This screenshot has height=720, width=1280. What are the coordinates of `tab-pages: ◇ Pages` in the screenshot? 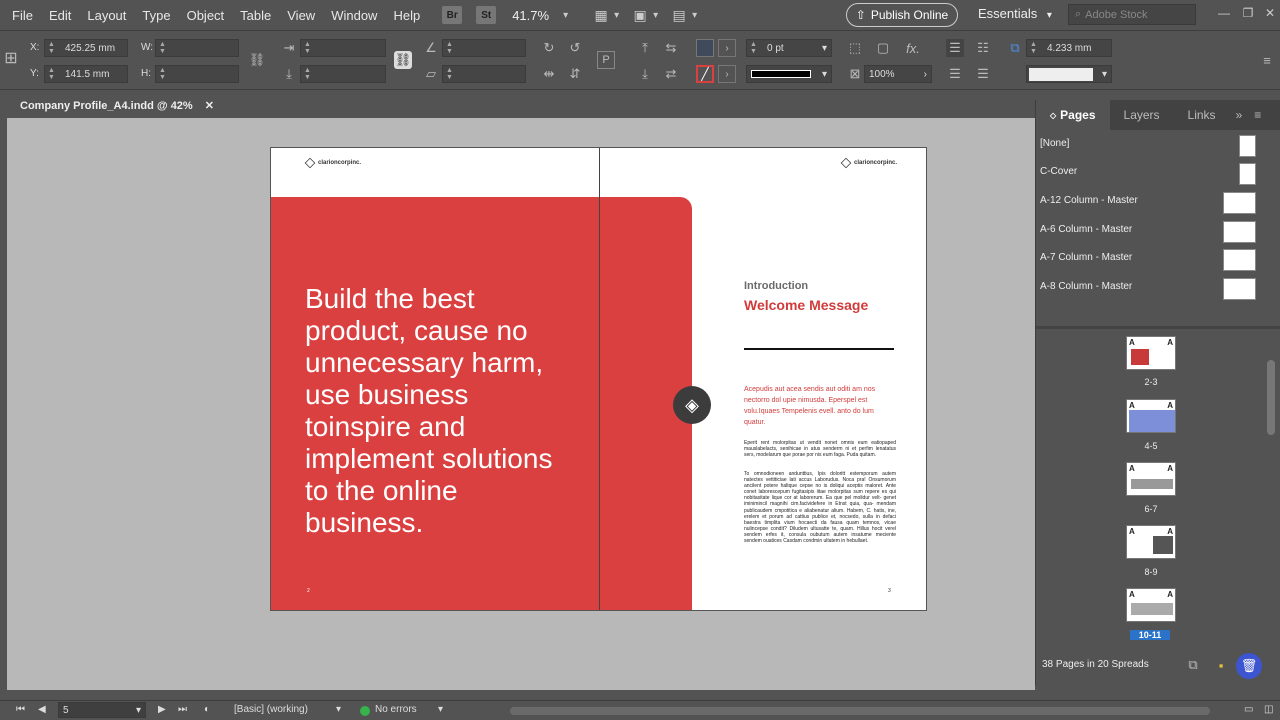 It's located at (1073, 115).